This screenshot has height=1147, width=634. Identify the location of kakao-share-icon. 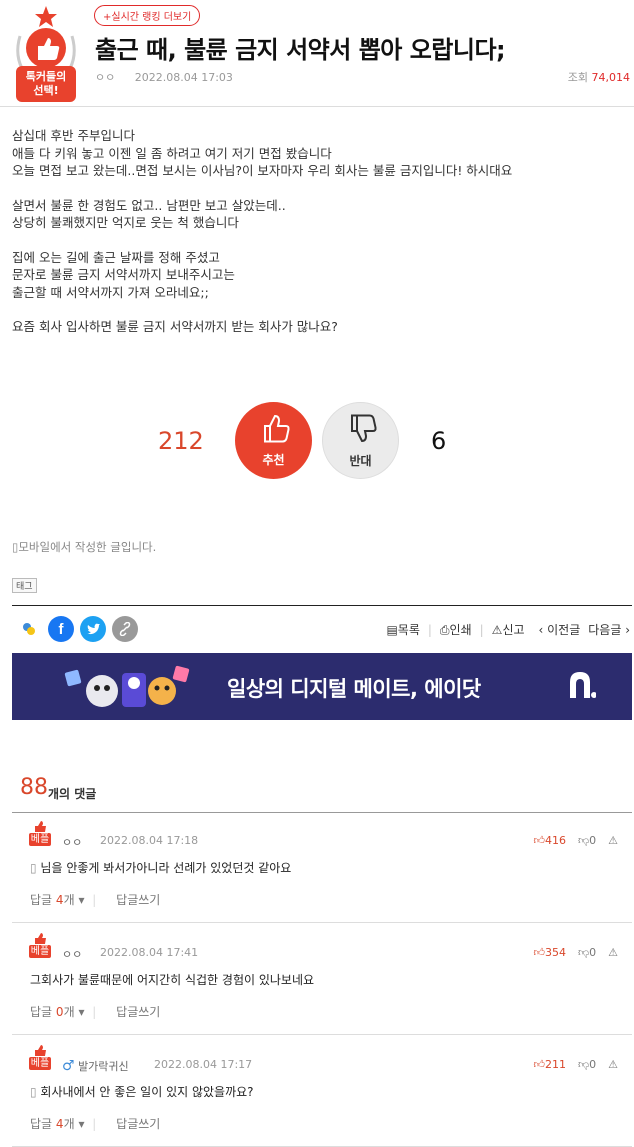
(29, 629).